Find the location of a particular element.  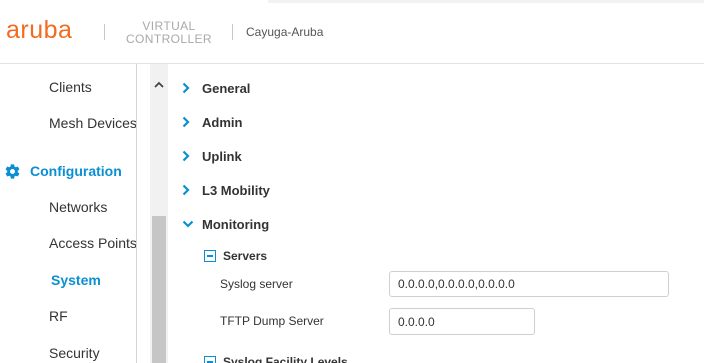

aruba-logo: aruba is located at coordinates (39, 30).